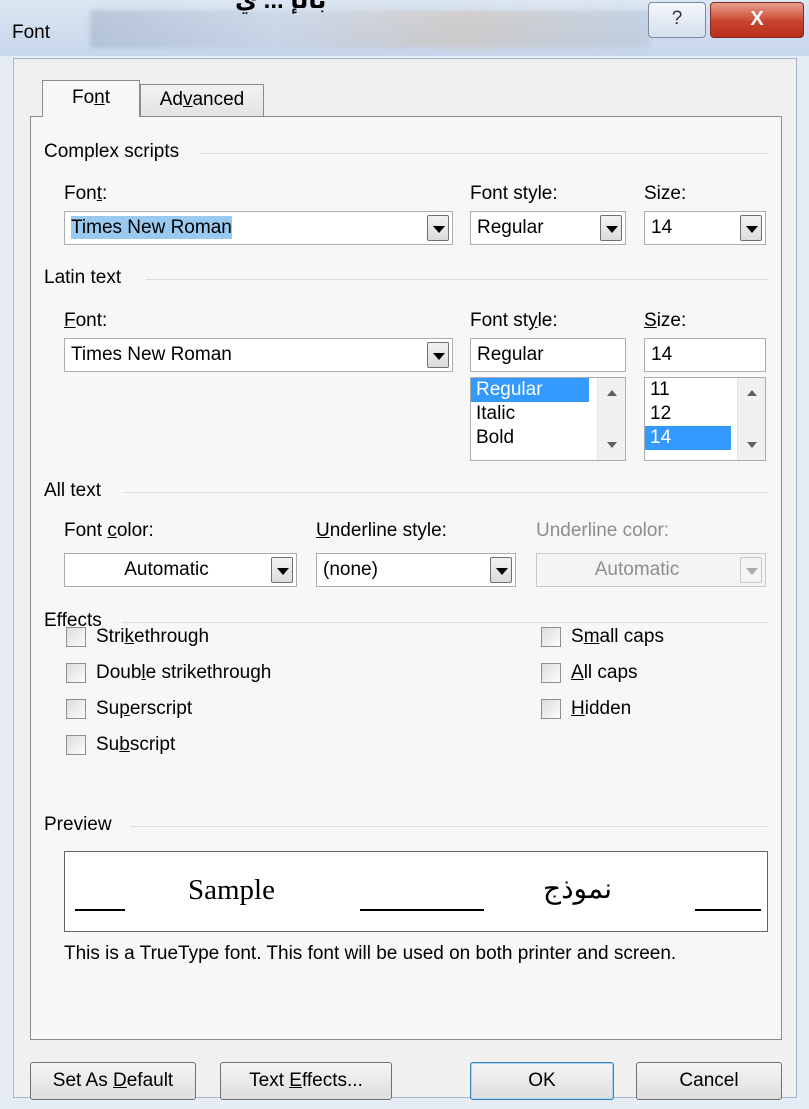  I want to click on latin-font-label: Font:, so click(86, 320).